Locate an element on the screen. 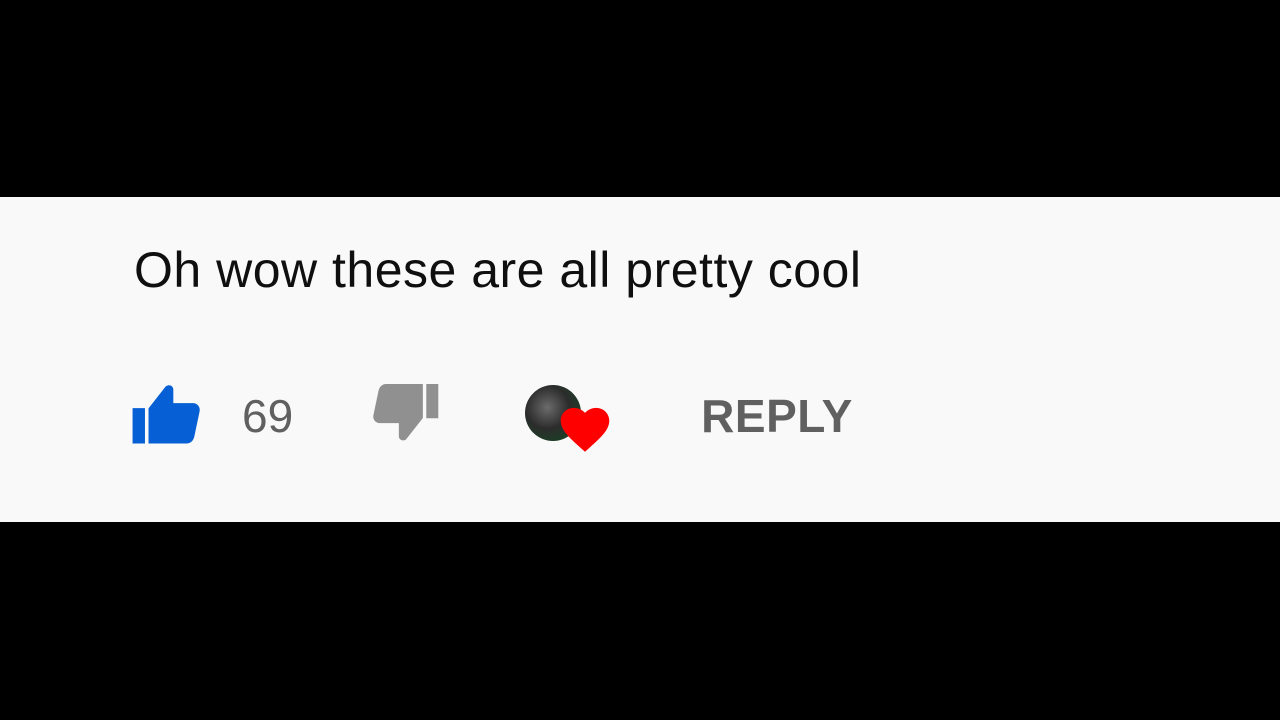 This screenshot has height=720, width=1280. comment-text: Oh wow these are all pretty cool is located at coordinates (498, 270).